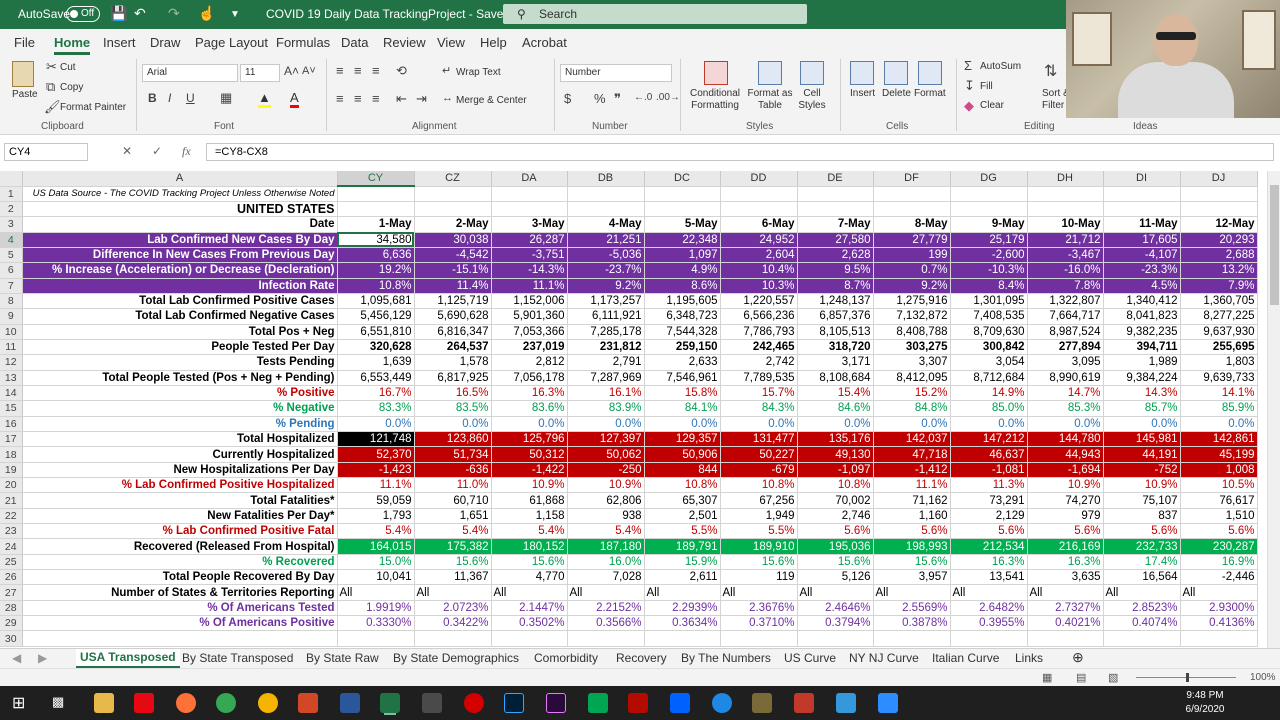 Image resolution: width=1280 pixels, height=720 pixels. I want to click on data-cell: -1,423, so click(376, 470).